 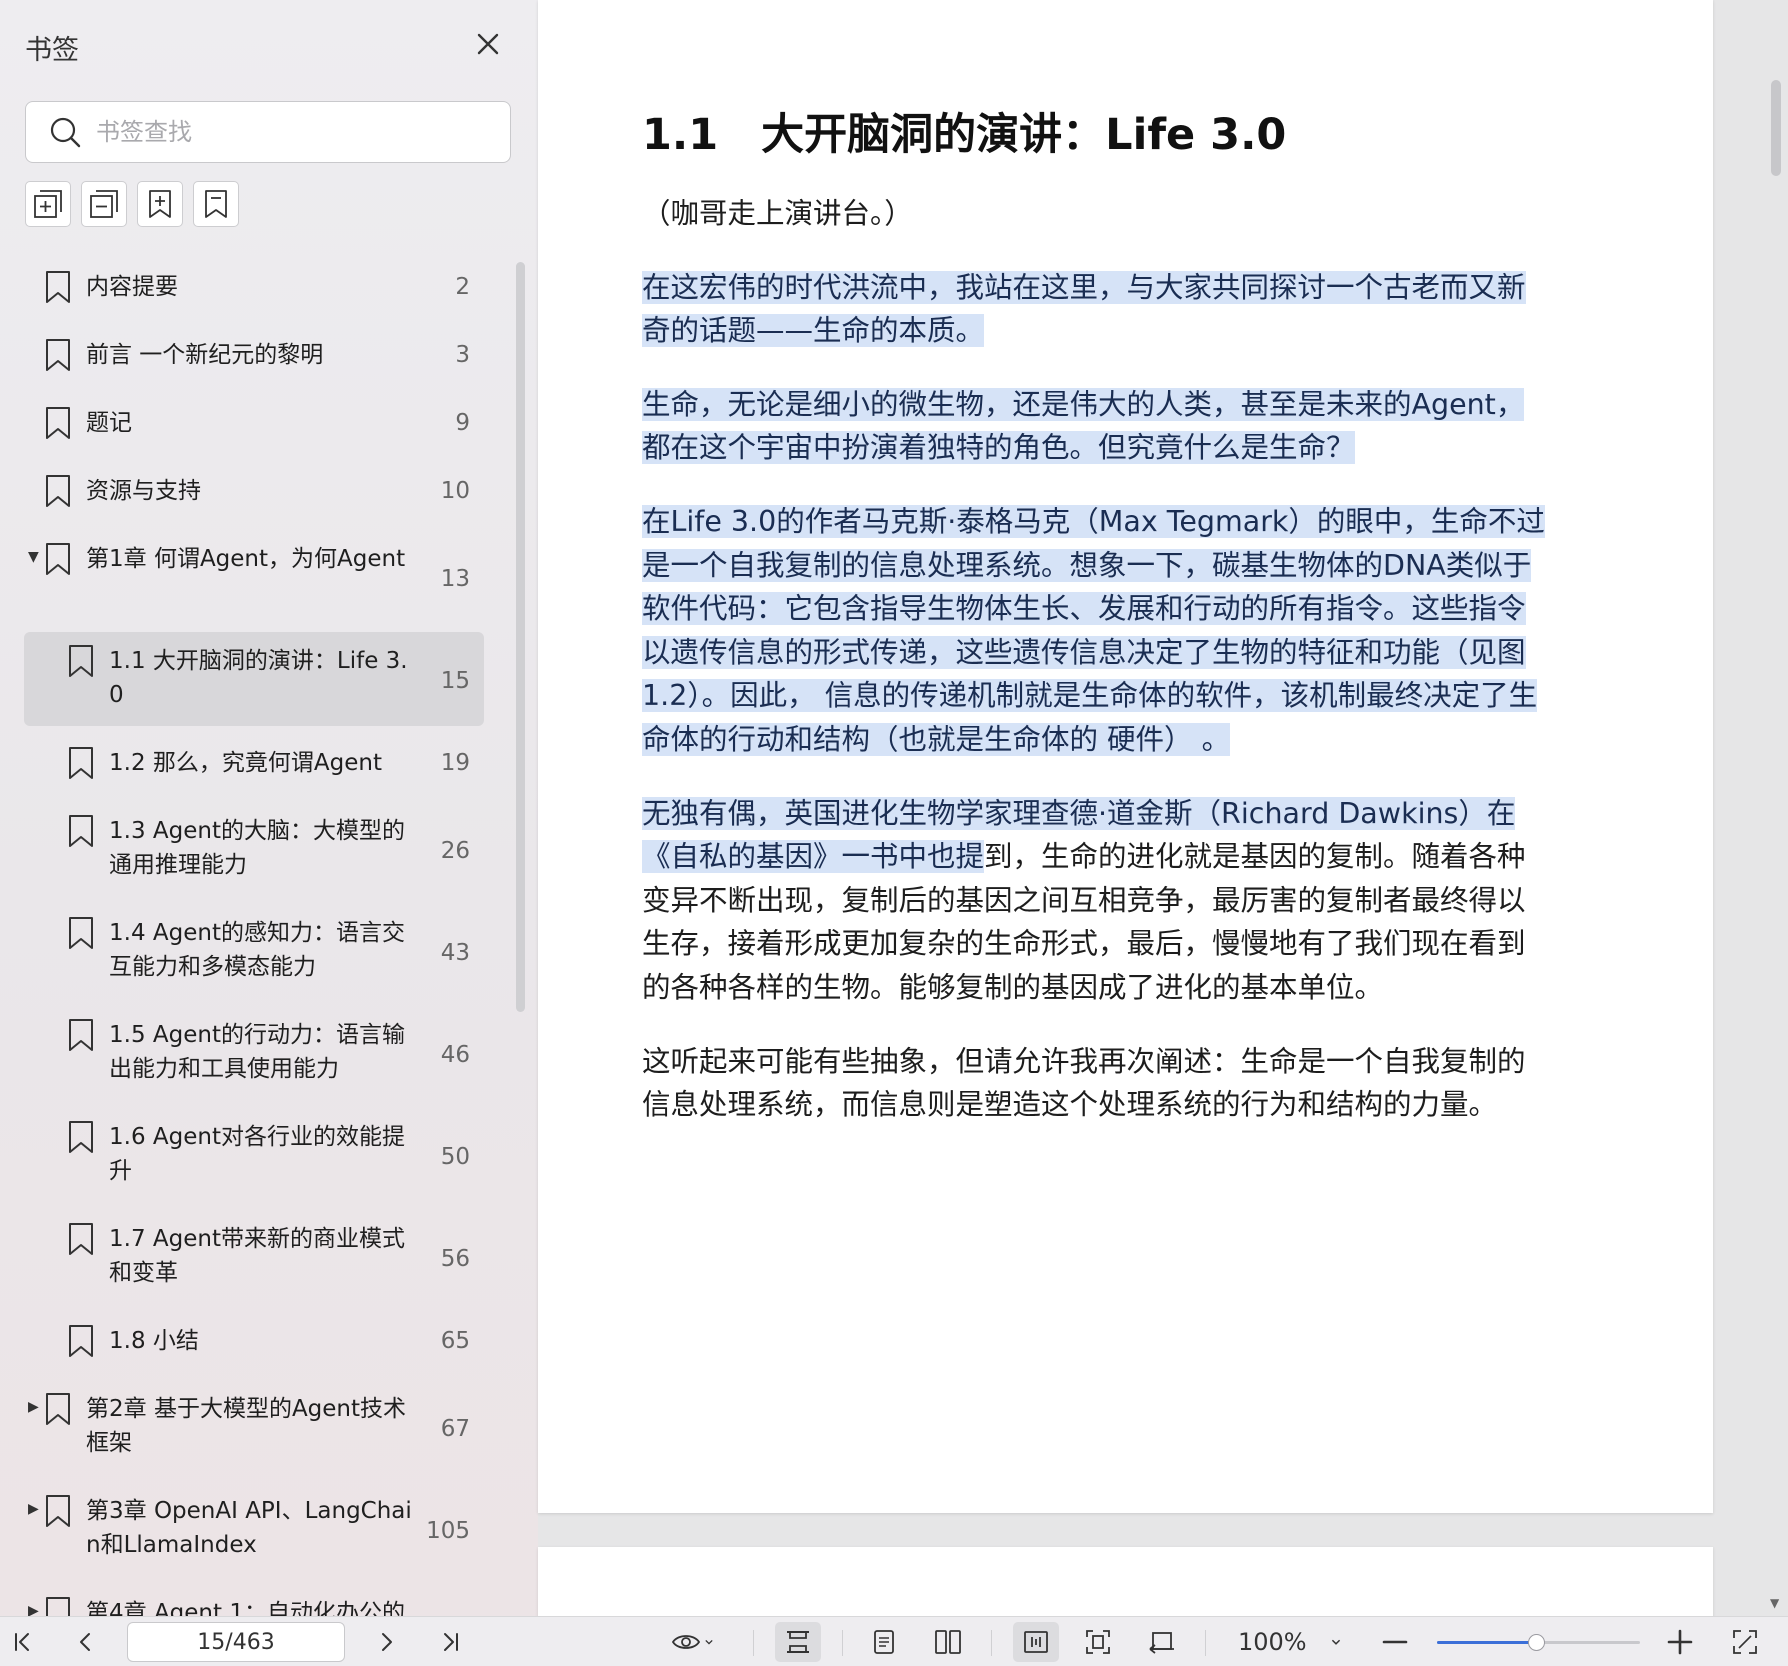 I want to click on bookmark-page-number: 46, so click(x=455, y=1055).